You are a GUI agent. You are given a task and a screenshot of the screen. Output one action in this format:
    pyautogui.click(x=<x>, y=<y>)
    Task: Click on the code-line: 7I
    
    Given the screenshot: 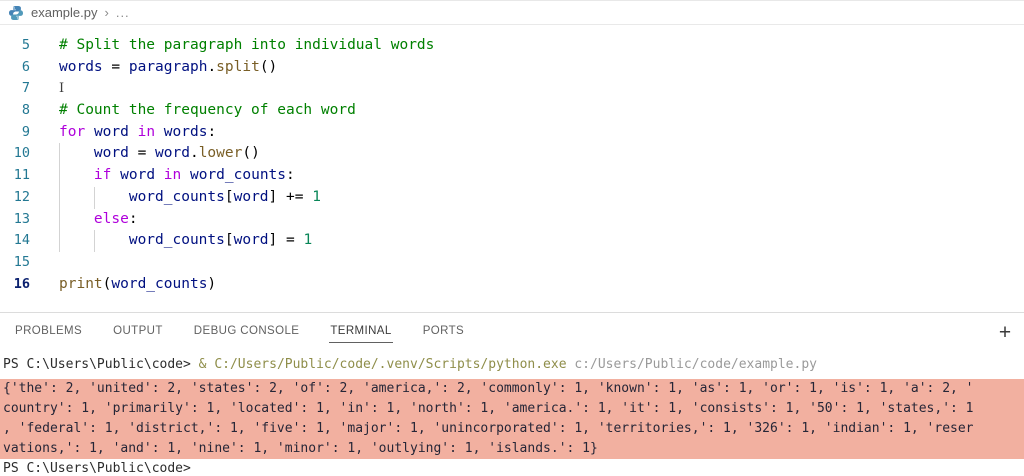 What is the action you would take?
    pyautogui.click(x=512, y=89)
    